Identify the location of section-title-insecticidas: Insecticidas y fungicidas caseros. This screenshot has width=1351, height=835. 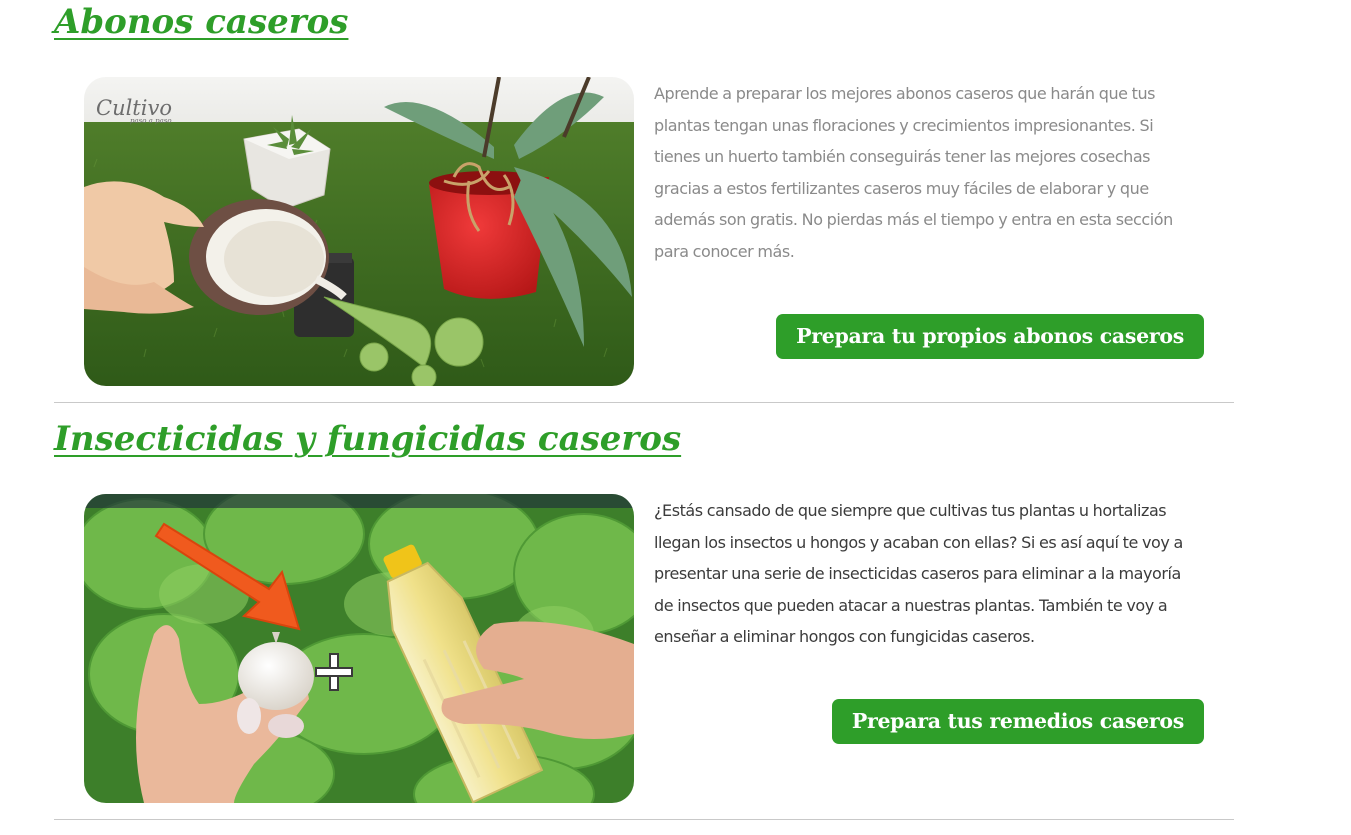
(367, 439).